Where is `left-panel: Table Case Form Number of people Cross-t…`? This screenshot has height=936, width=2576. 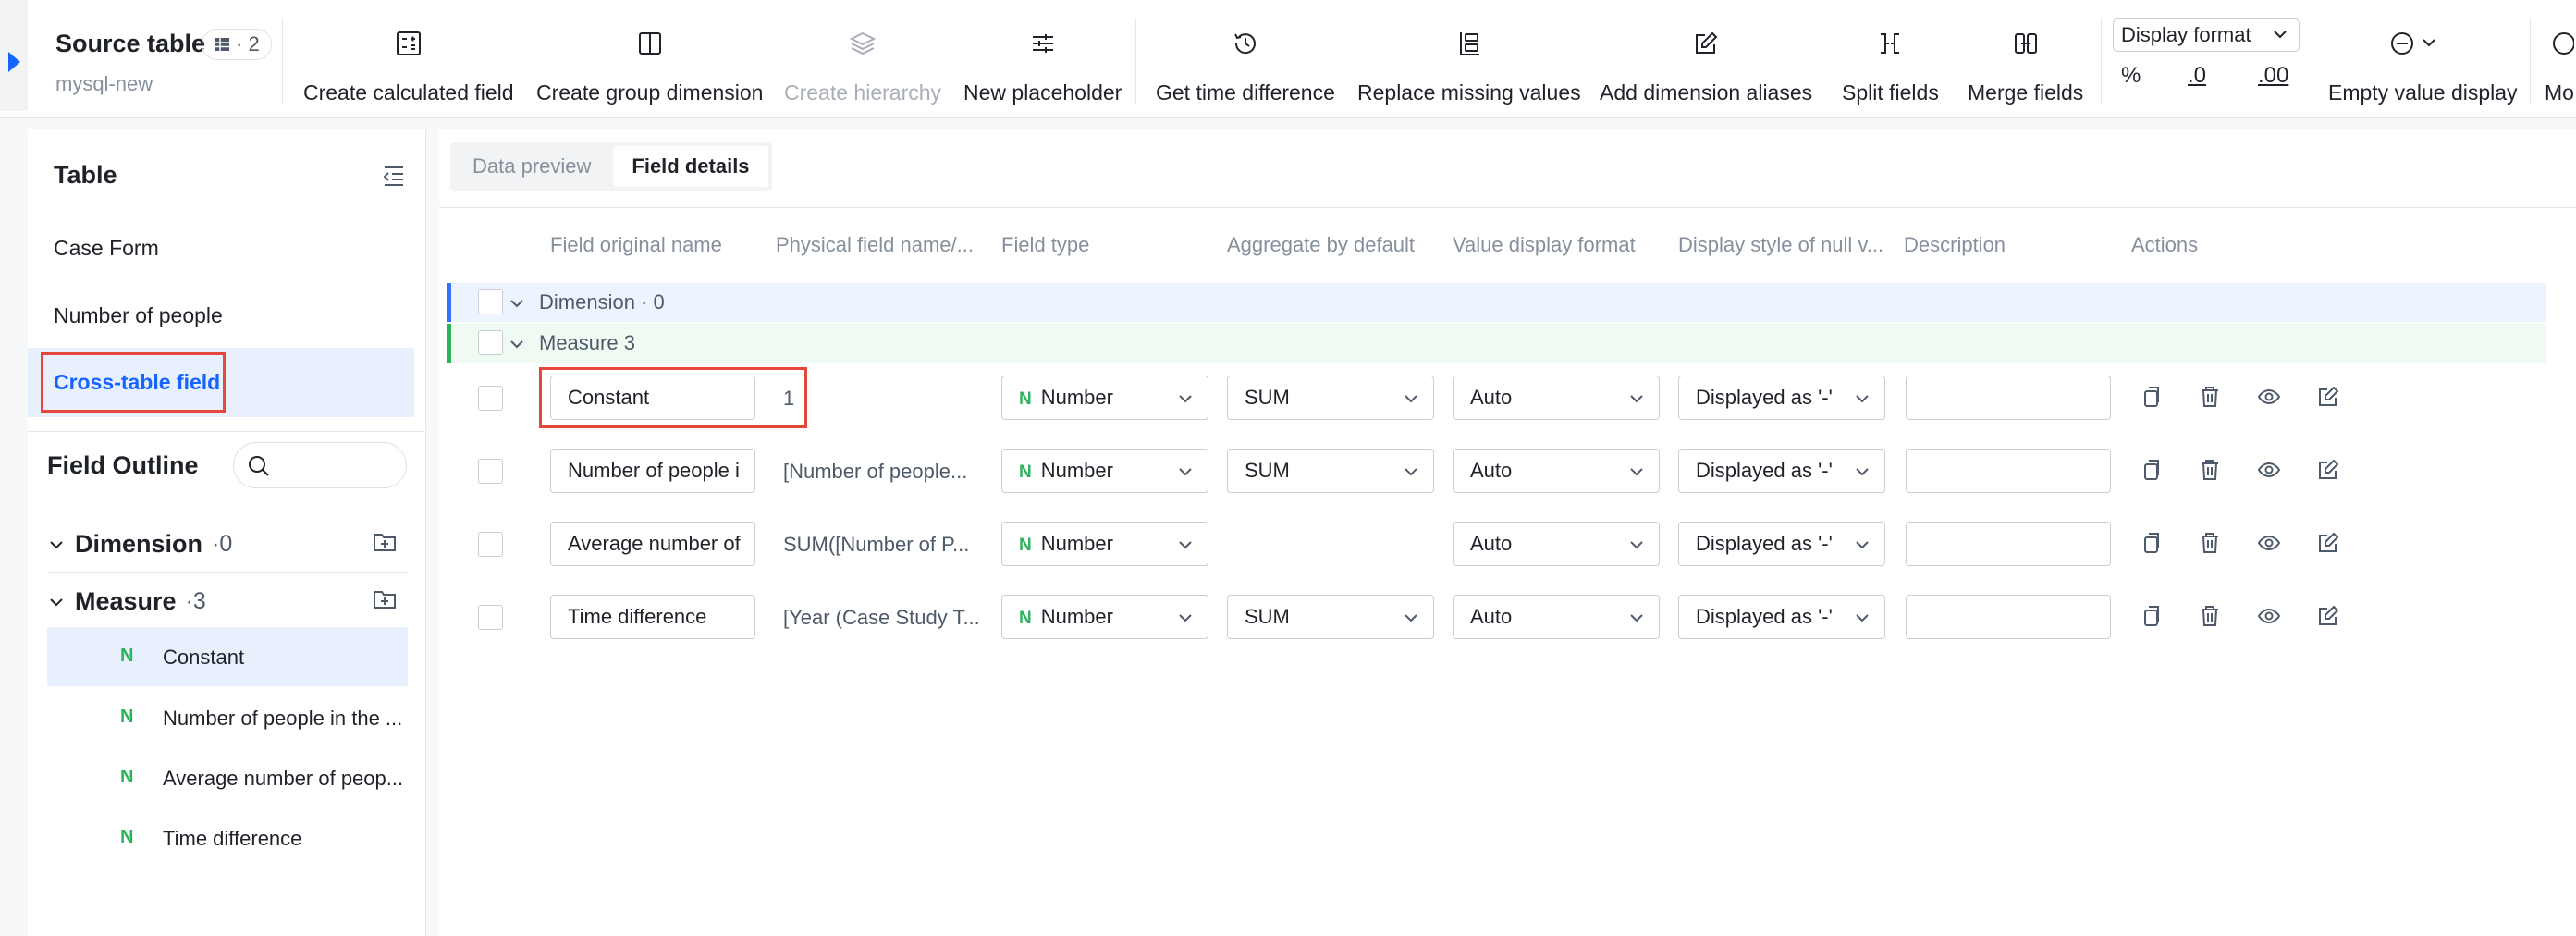
left-panel: Table Case Form Number of people Cross-t… is located at coordinates (227, 532).